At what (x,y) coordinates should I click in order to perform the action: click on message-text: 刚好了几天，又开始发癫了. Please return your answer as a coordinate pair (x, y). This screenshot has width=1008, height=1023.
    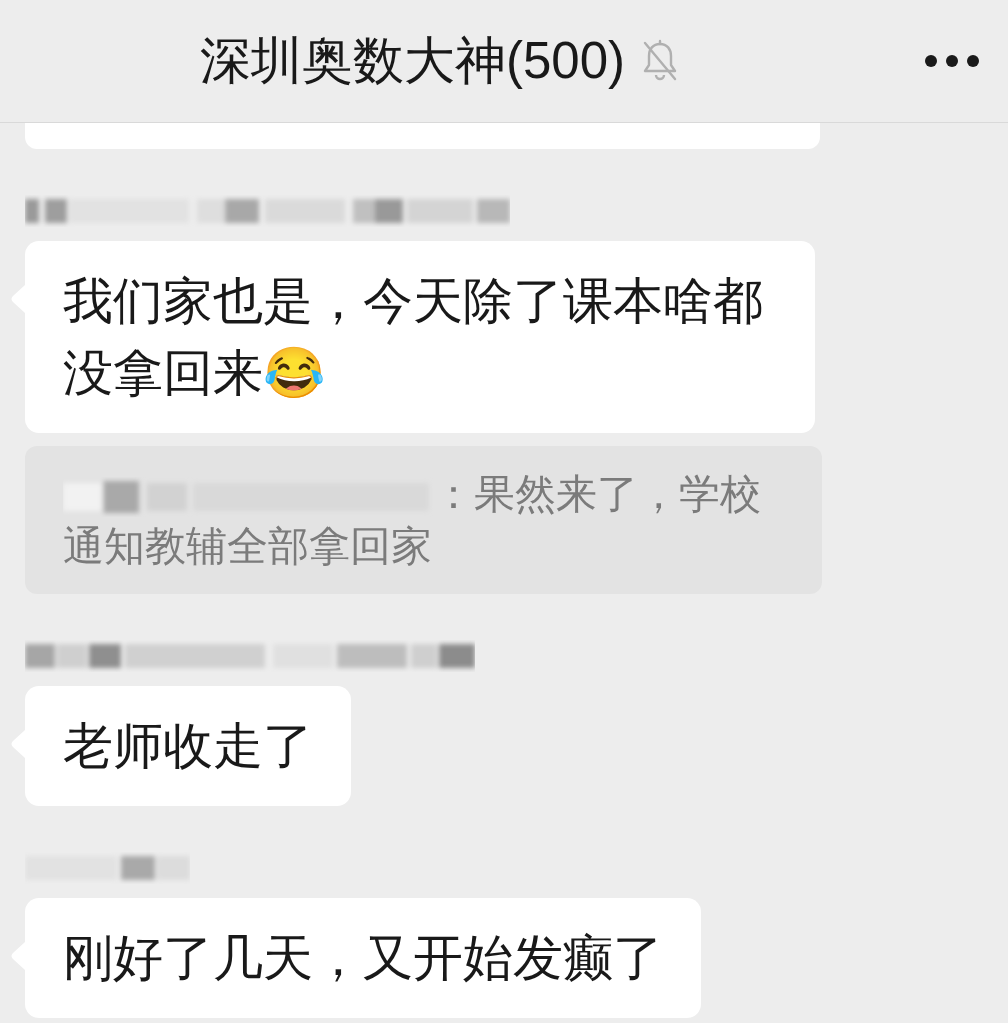
    Looking at the image, I should click on (363, 958).